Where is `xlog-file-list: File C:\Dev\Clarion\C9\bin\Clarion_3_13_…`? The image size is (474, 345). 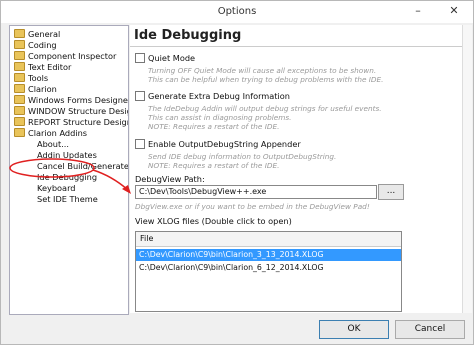 xlog-file-list: File C:\Dev\Clarion\C9\bin\Clarion_3_13_… is located at coordinates (268, 271).